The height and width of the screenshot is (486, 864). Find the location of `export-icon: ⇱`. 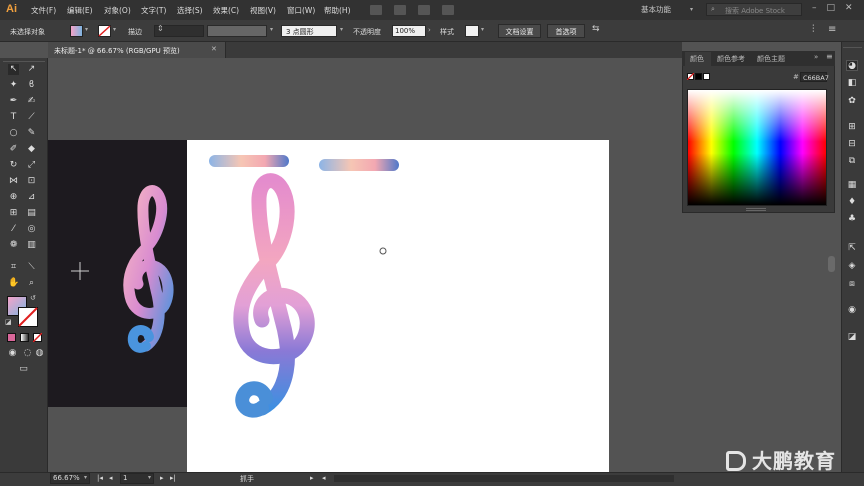

export-icon: ⇱ is located at coordinates (852, 248).